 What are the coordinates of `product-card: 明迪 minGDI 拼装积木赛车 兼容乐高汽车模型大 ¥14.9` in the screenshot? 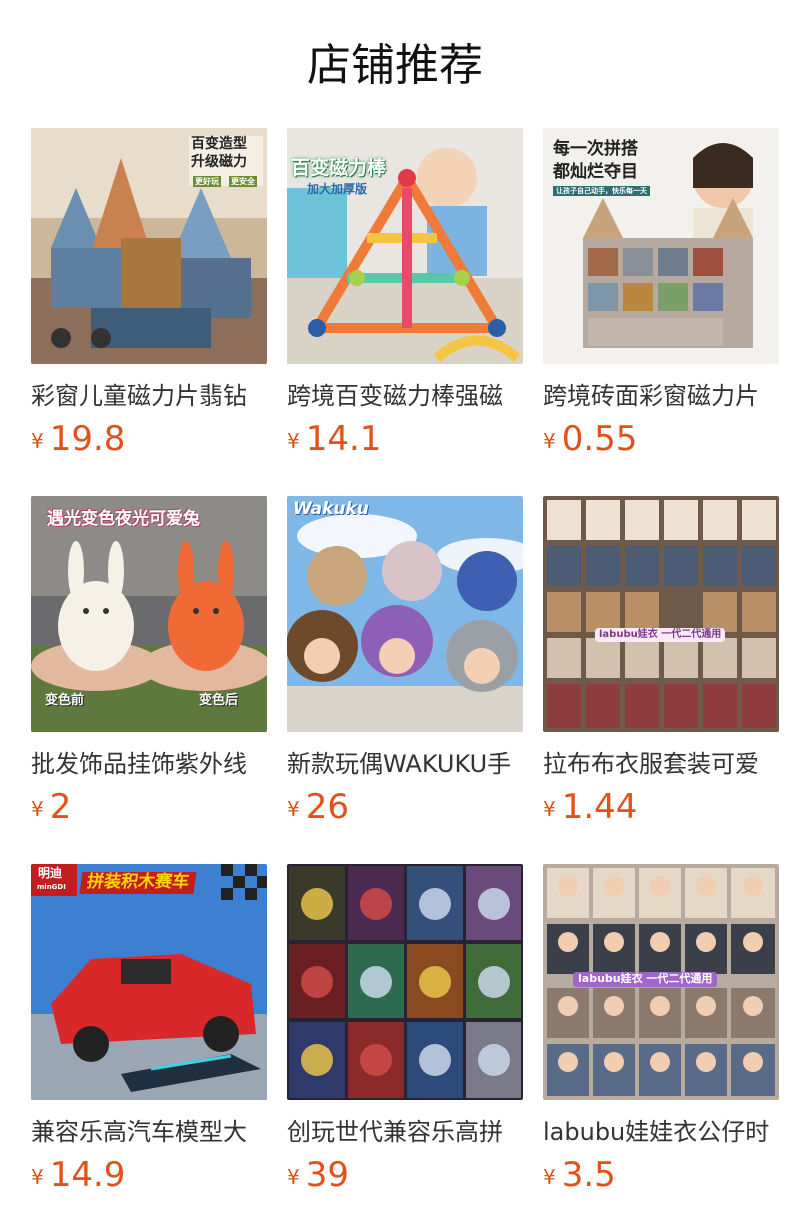 It's located at (149, 1034).